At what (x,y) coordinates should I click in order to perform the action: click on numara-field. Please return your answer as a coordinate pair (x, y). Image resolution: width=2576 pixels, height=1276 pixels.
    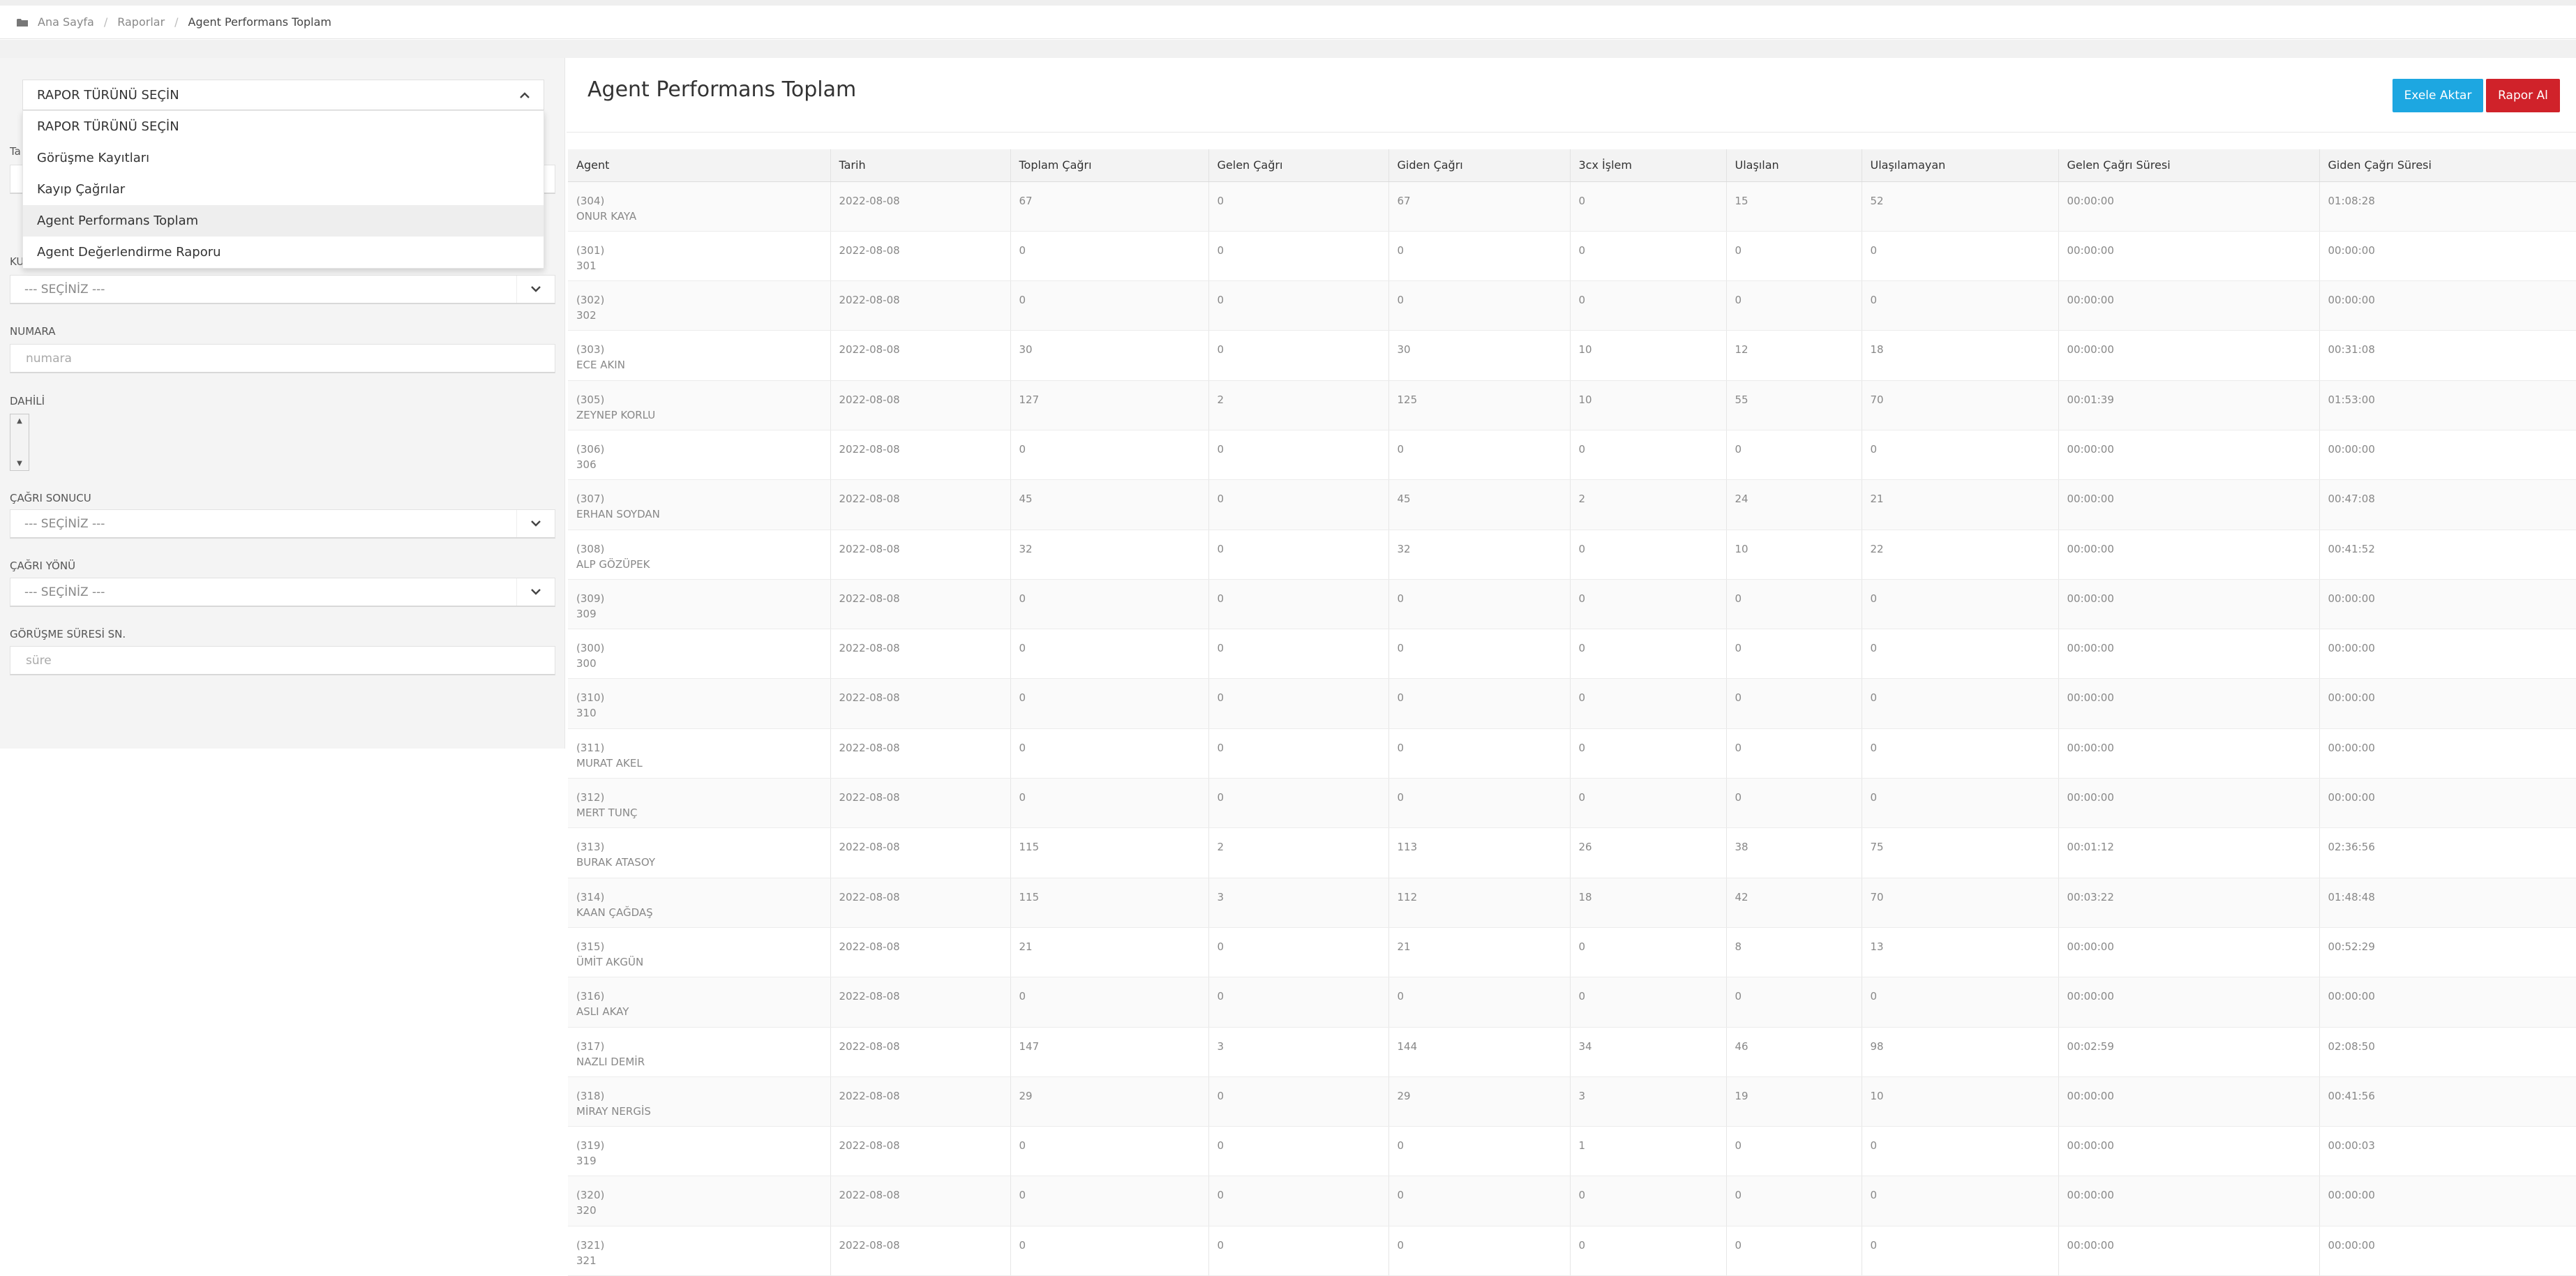
    Looking at the image, I should click on (282, 359).